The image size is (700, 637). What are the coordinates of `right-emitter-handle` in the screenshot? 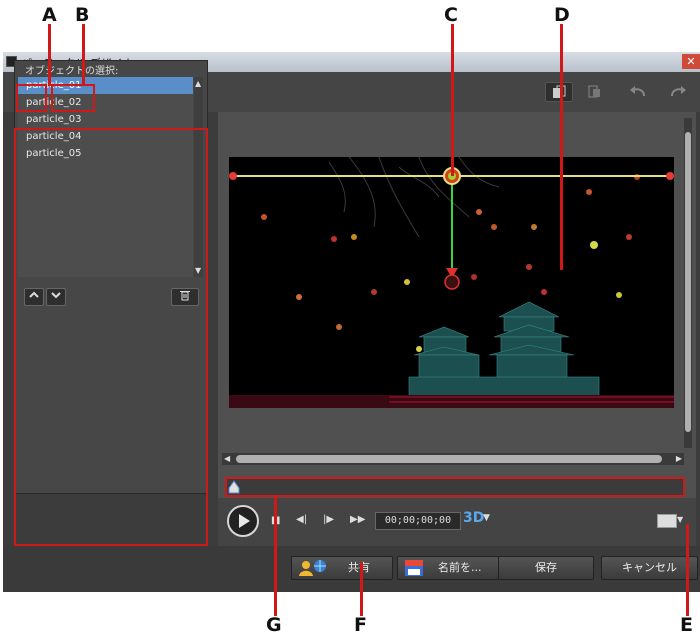 It's located at (670, 176).